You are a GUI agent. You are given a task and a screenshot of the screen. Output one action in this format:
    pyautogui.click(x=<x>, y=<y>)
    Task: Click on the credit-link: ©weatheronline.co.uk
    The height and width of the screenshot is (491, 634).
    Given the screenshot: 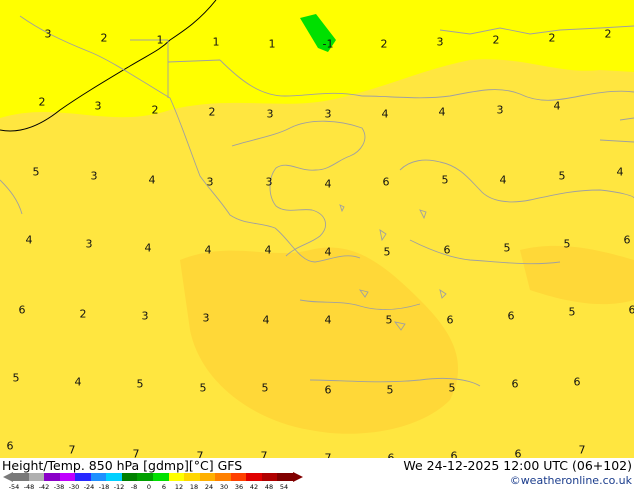 What is the action you would take?
    pyautogui.click(x=571, y=480)
    